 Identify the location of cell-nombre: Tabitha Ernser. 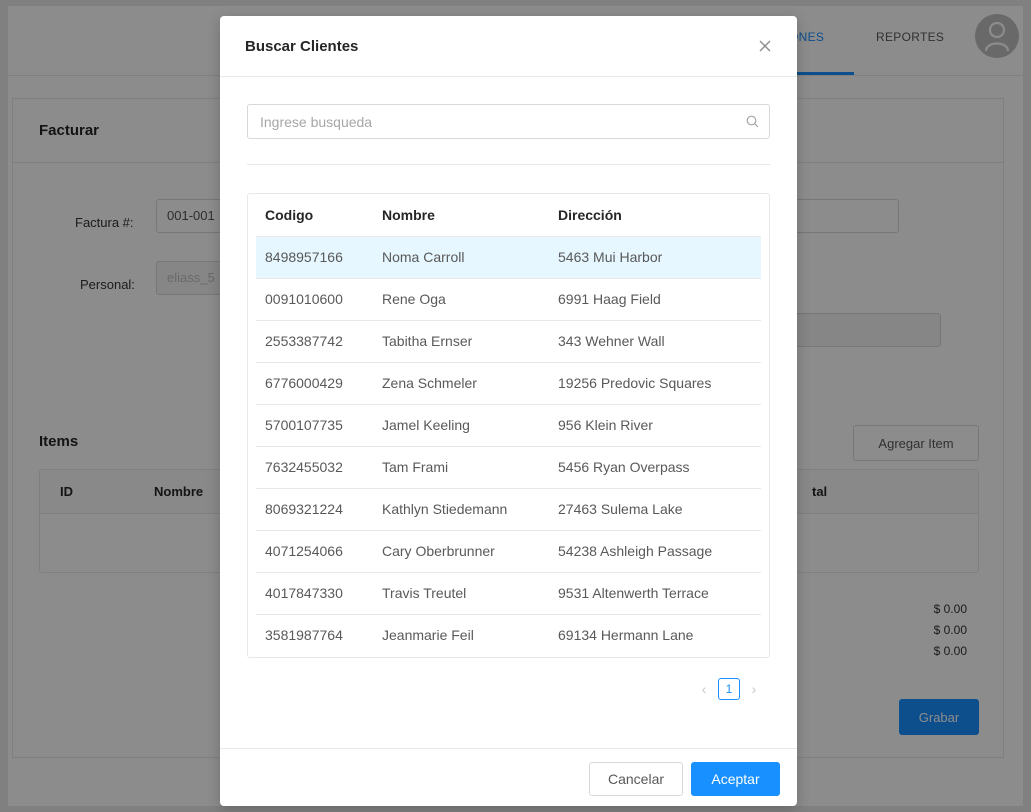
(461, 340).